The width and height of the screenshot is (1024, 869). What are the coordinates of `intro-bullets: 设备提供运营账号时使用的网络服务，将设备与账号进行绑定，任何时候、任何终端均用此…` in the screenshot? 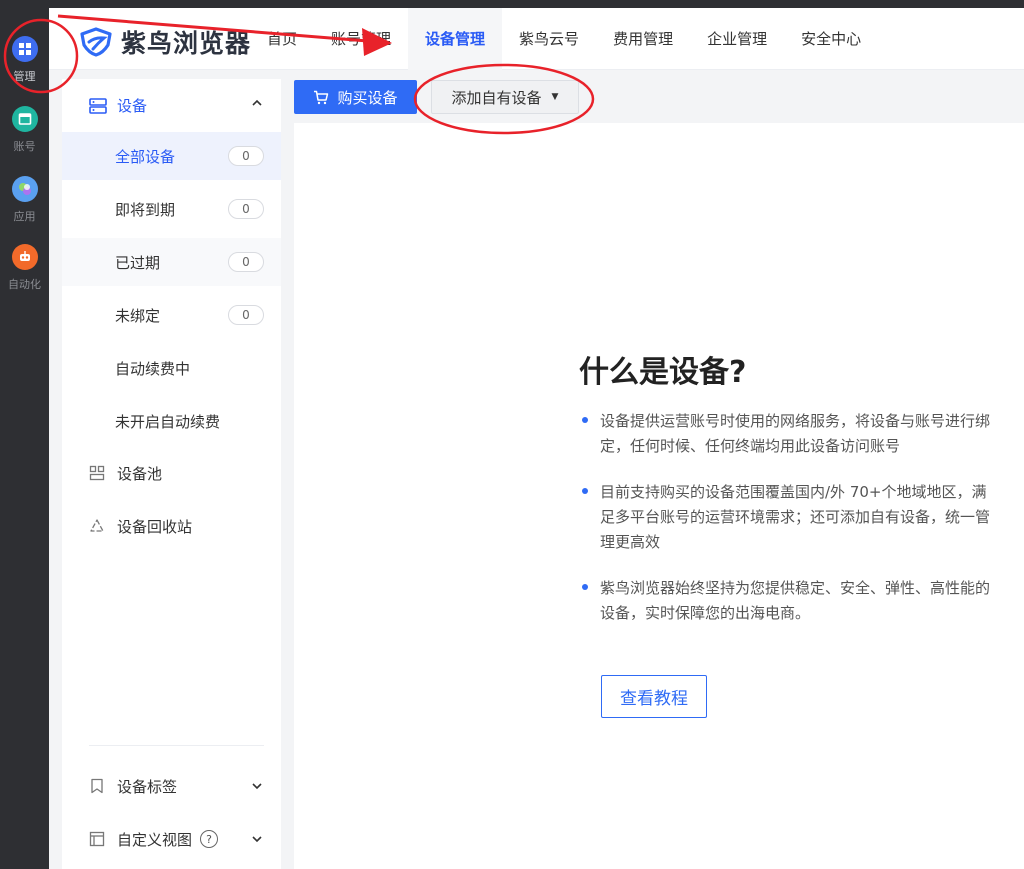 It's located at (790, 528).